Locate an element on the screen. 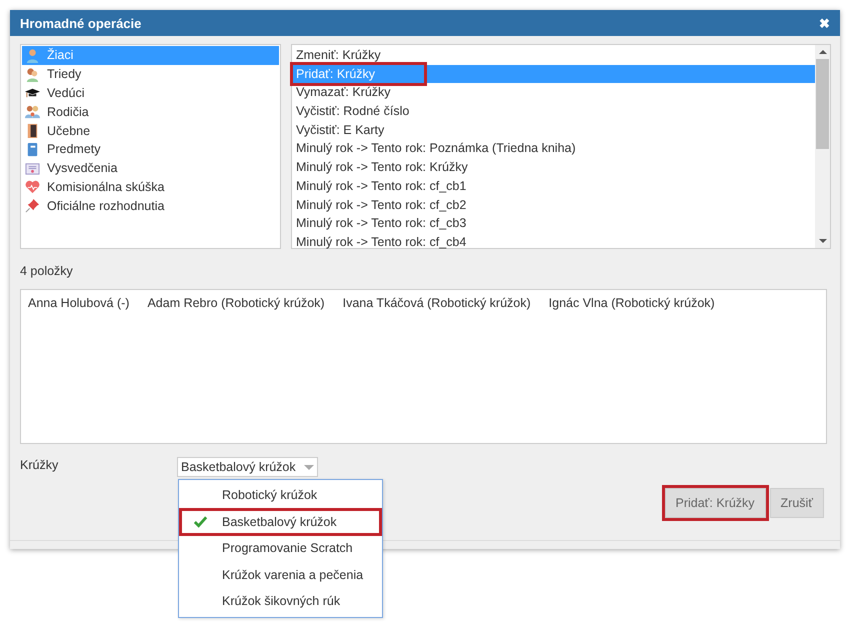 Image resolution: width=850 pixels, height=624 pixels. student-entry: Ivana Tkáčová (Robotický krúžok) is located at coordinates (436, 303).